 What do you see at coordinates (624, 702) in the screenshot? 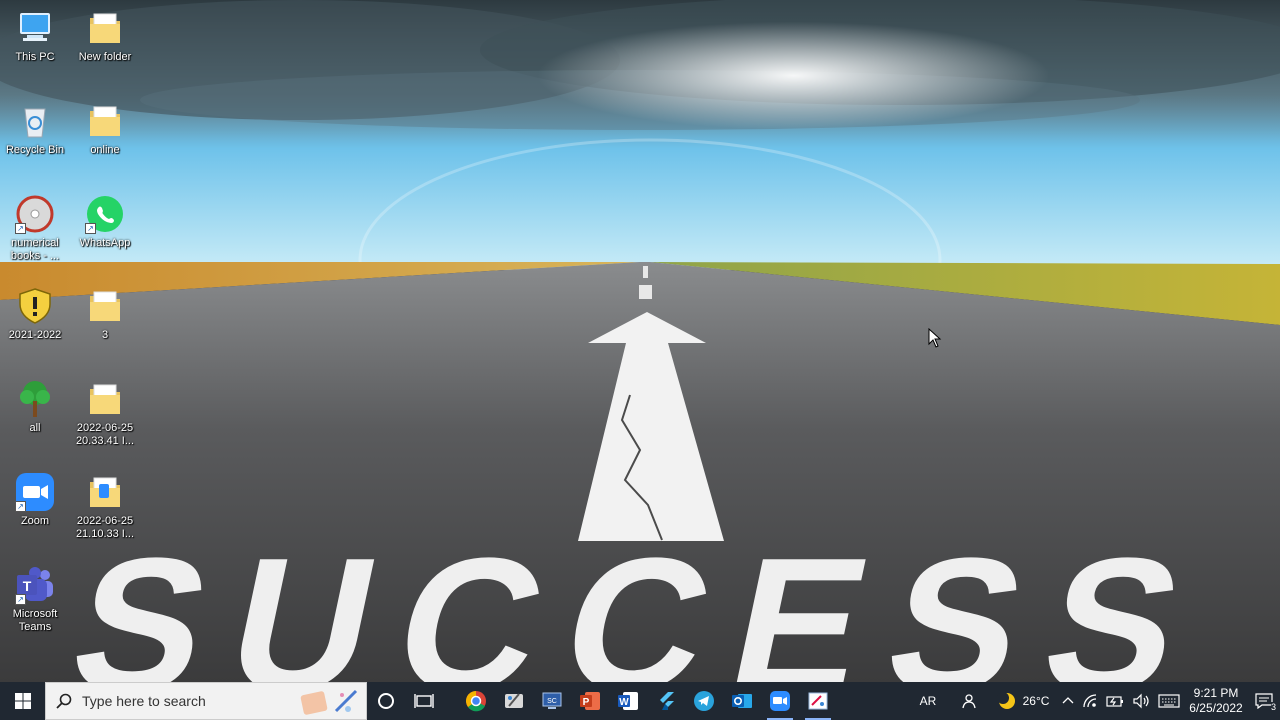
I see `svg-text: W` at bounding box center [624, 702].